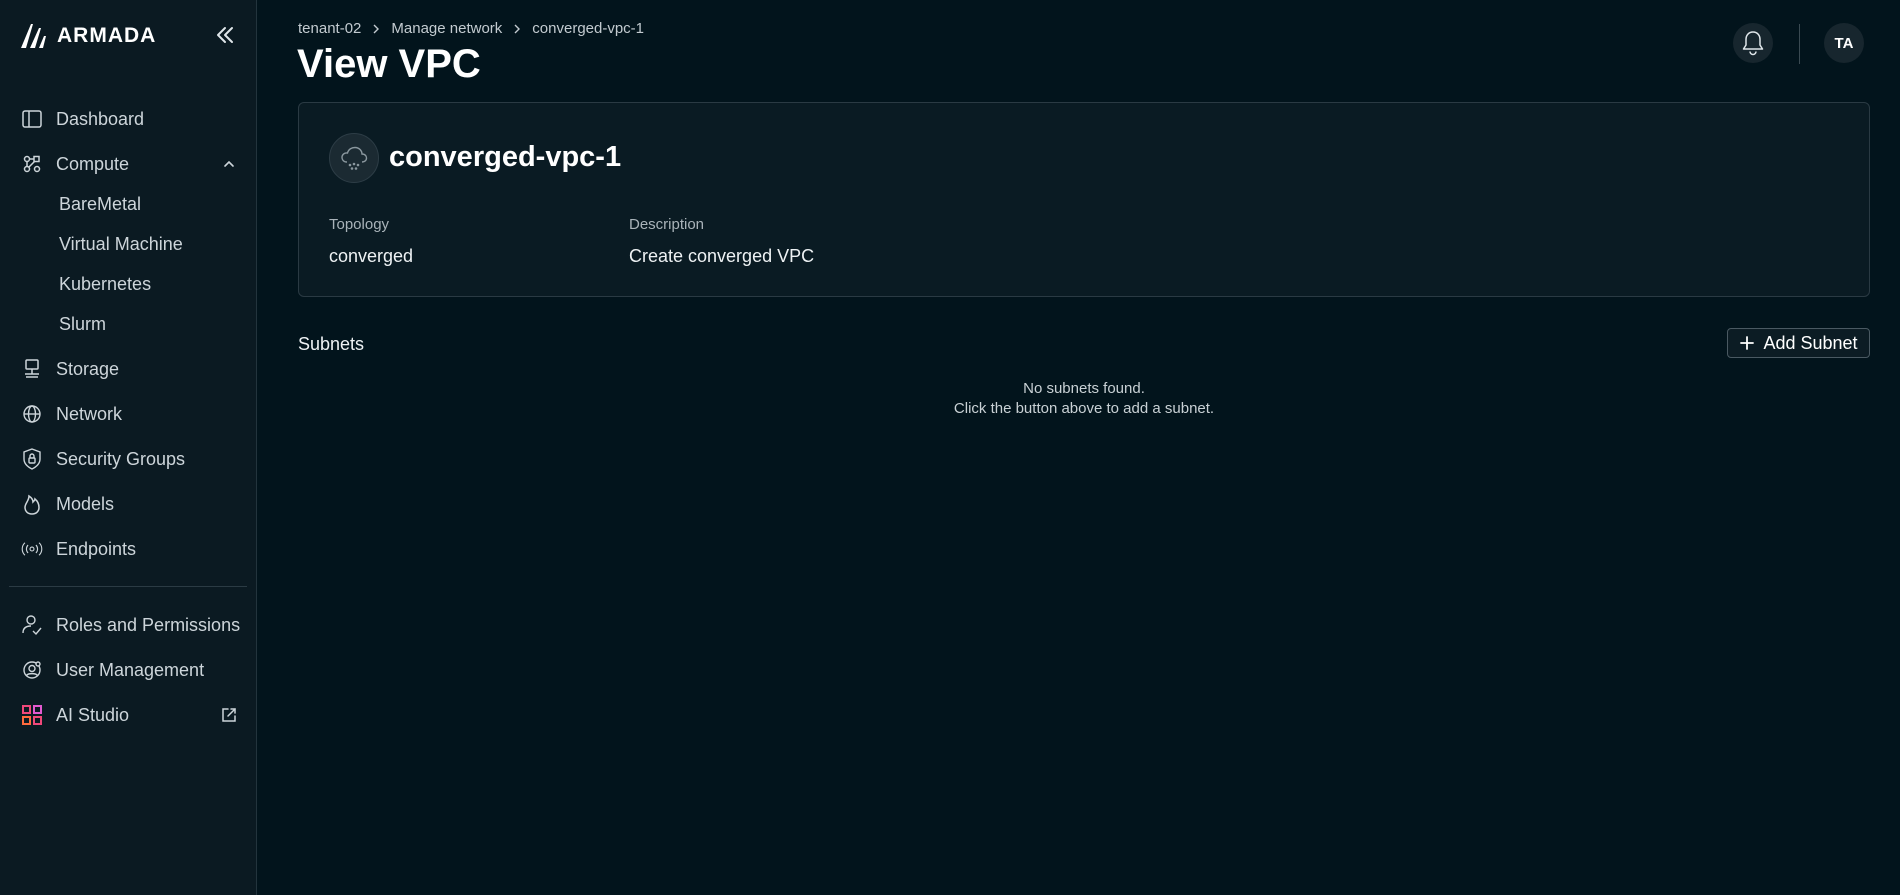 The image size is (1900, 895). I want to click on broadcast-icon, so click(32, 549).